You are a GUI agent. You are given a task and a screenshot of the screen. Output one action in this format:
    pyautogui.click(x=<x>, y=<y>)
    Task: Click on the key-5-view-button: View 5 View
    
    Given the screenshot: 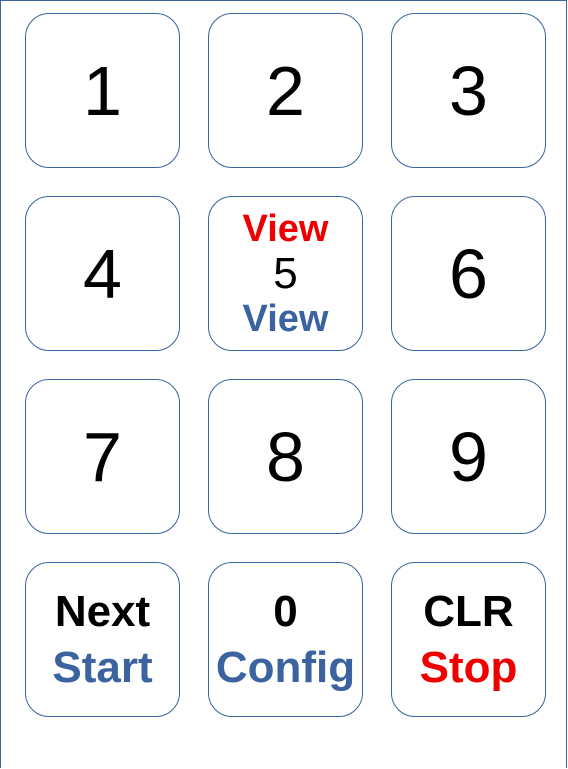 What is the action you would take?
    pyautogui.click(x=285, y=273)
    